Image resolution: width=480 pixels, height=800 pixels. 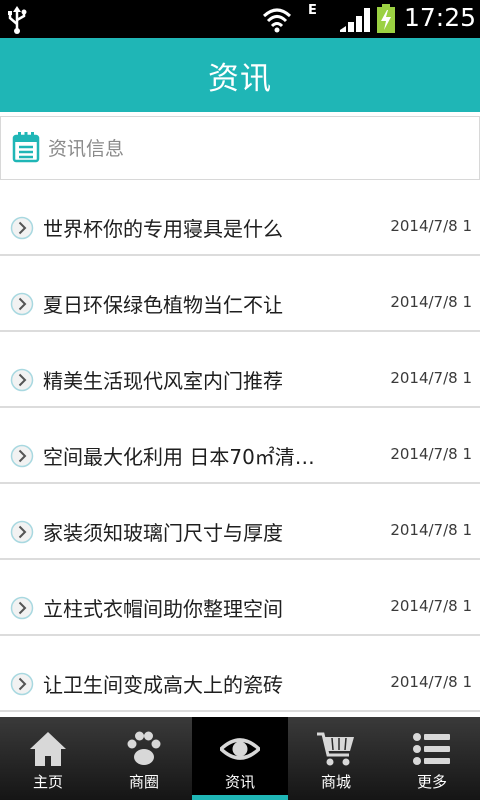 I want to click on home-icon, so click(x=48, y=749).